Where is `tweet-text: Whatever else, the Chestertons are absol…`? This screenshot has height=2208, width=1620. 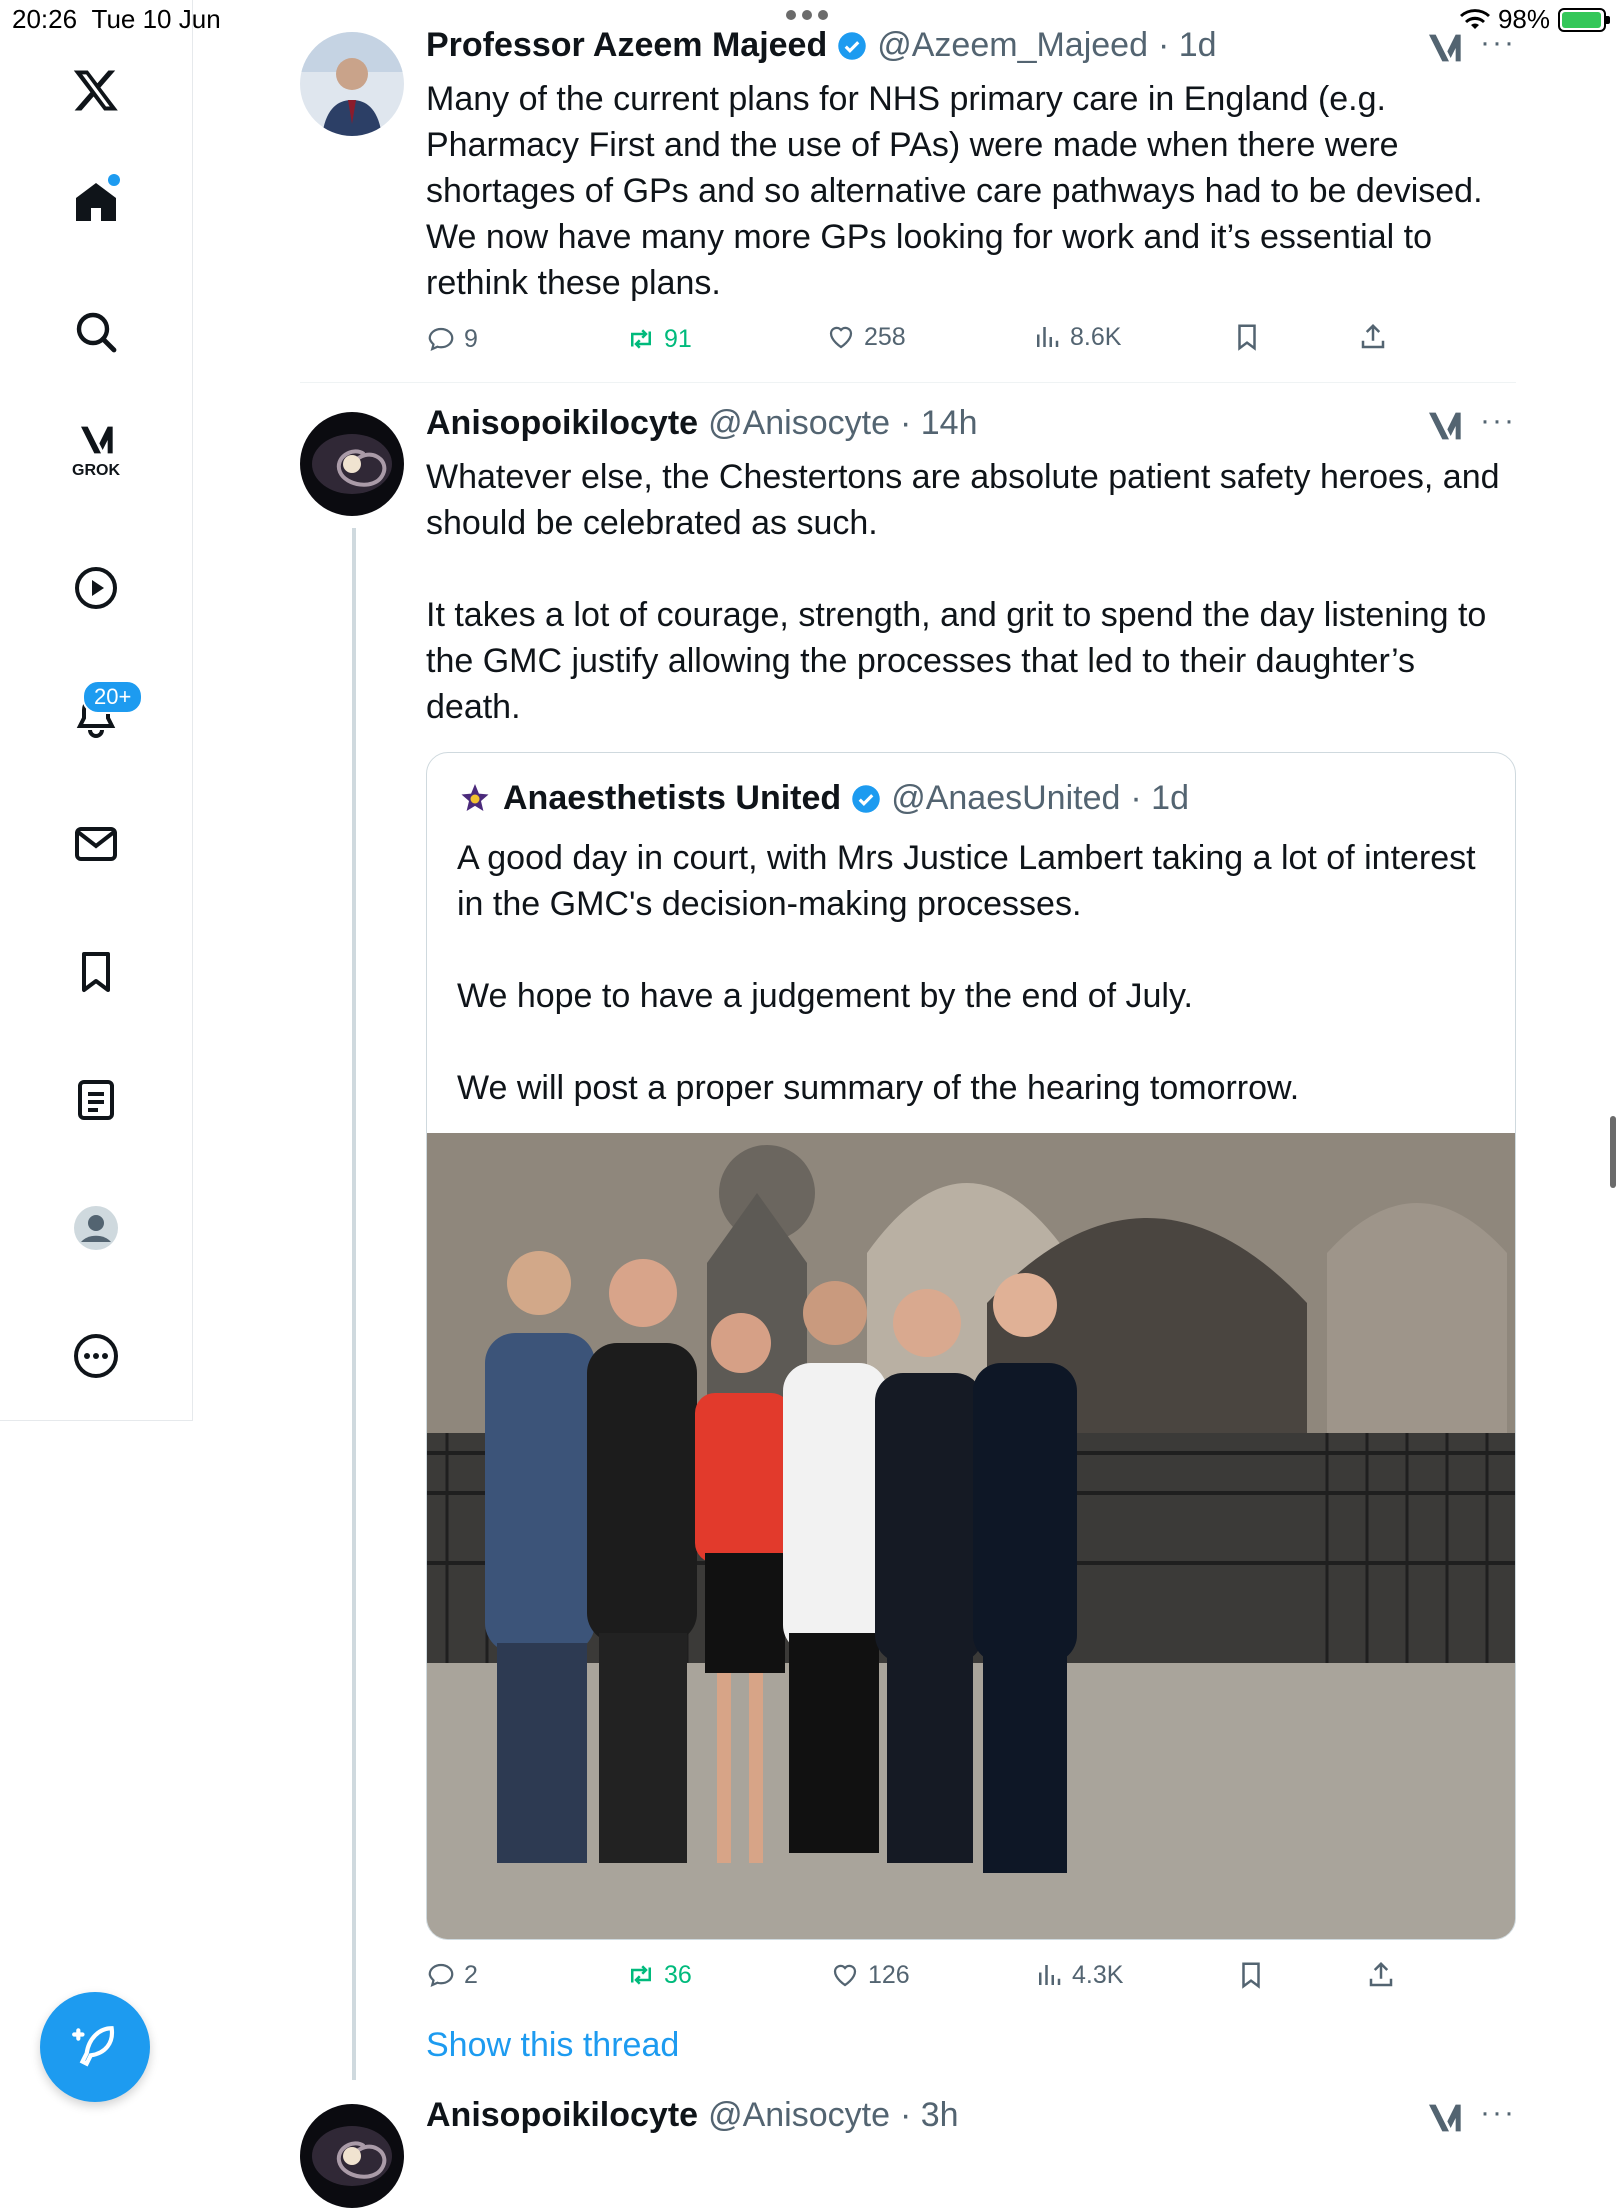
tweet-text: Whatever else, the Chestertons are absol… is located at coordinates (963, 592).